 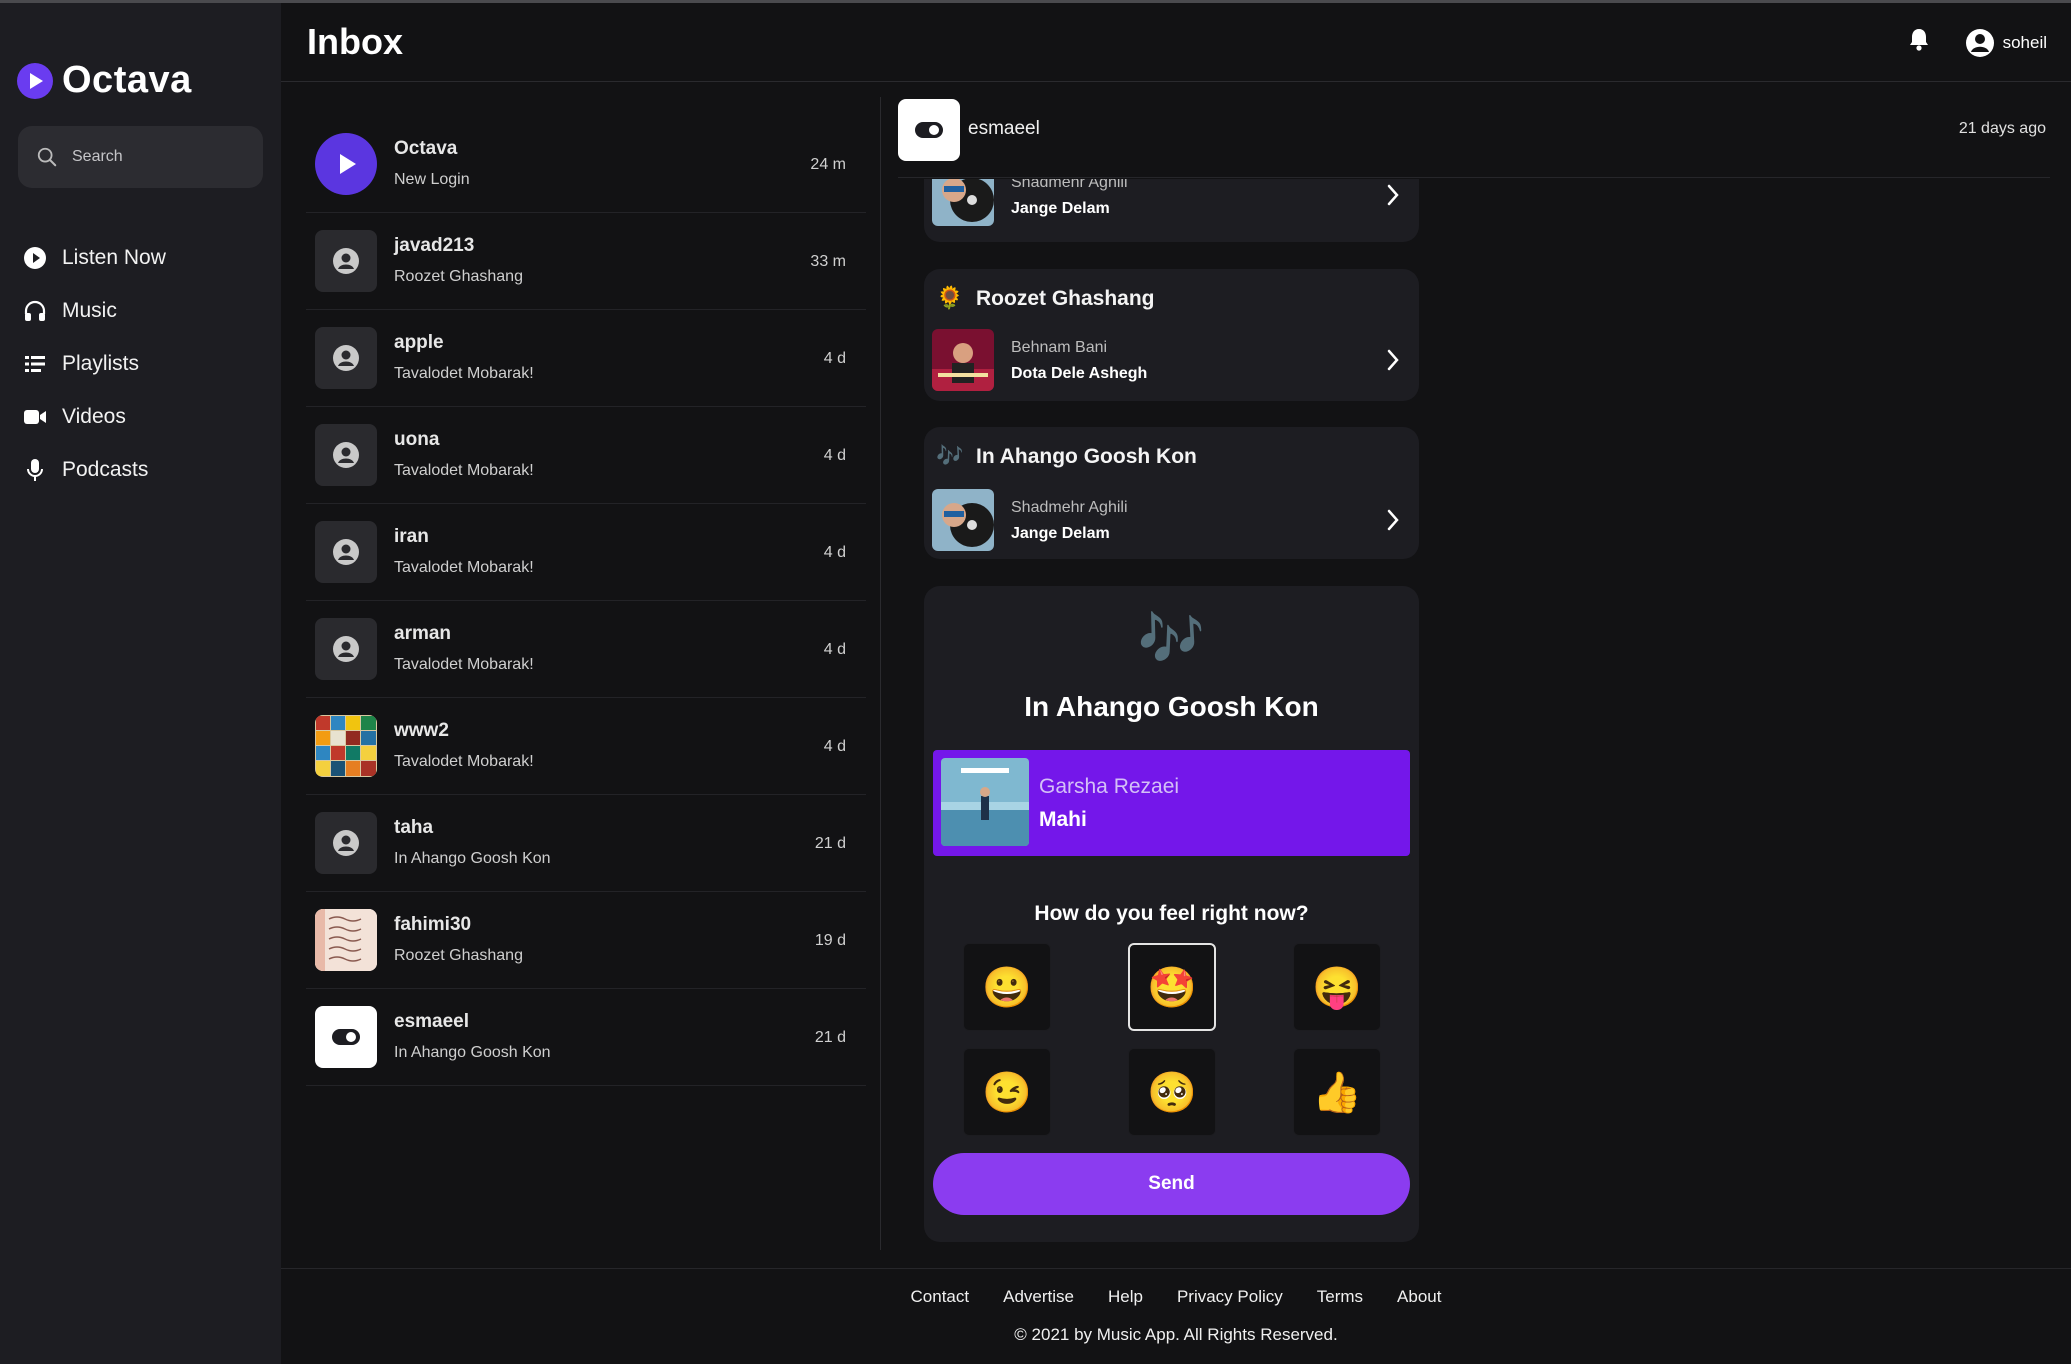 I want to click on message-row: apple Tavalodet Mobarak! 4 d, so click(x=586, y=358).